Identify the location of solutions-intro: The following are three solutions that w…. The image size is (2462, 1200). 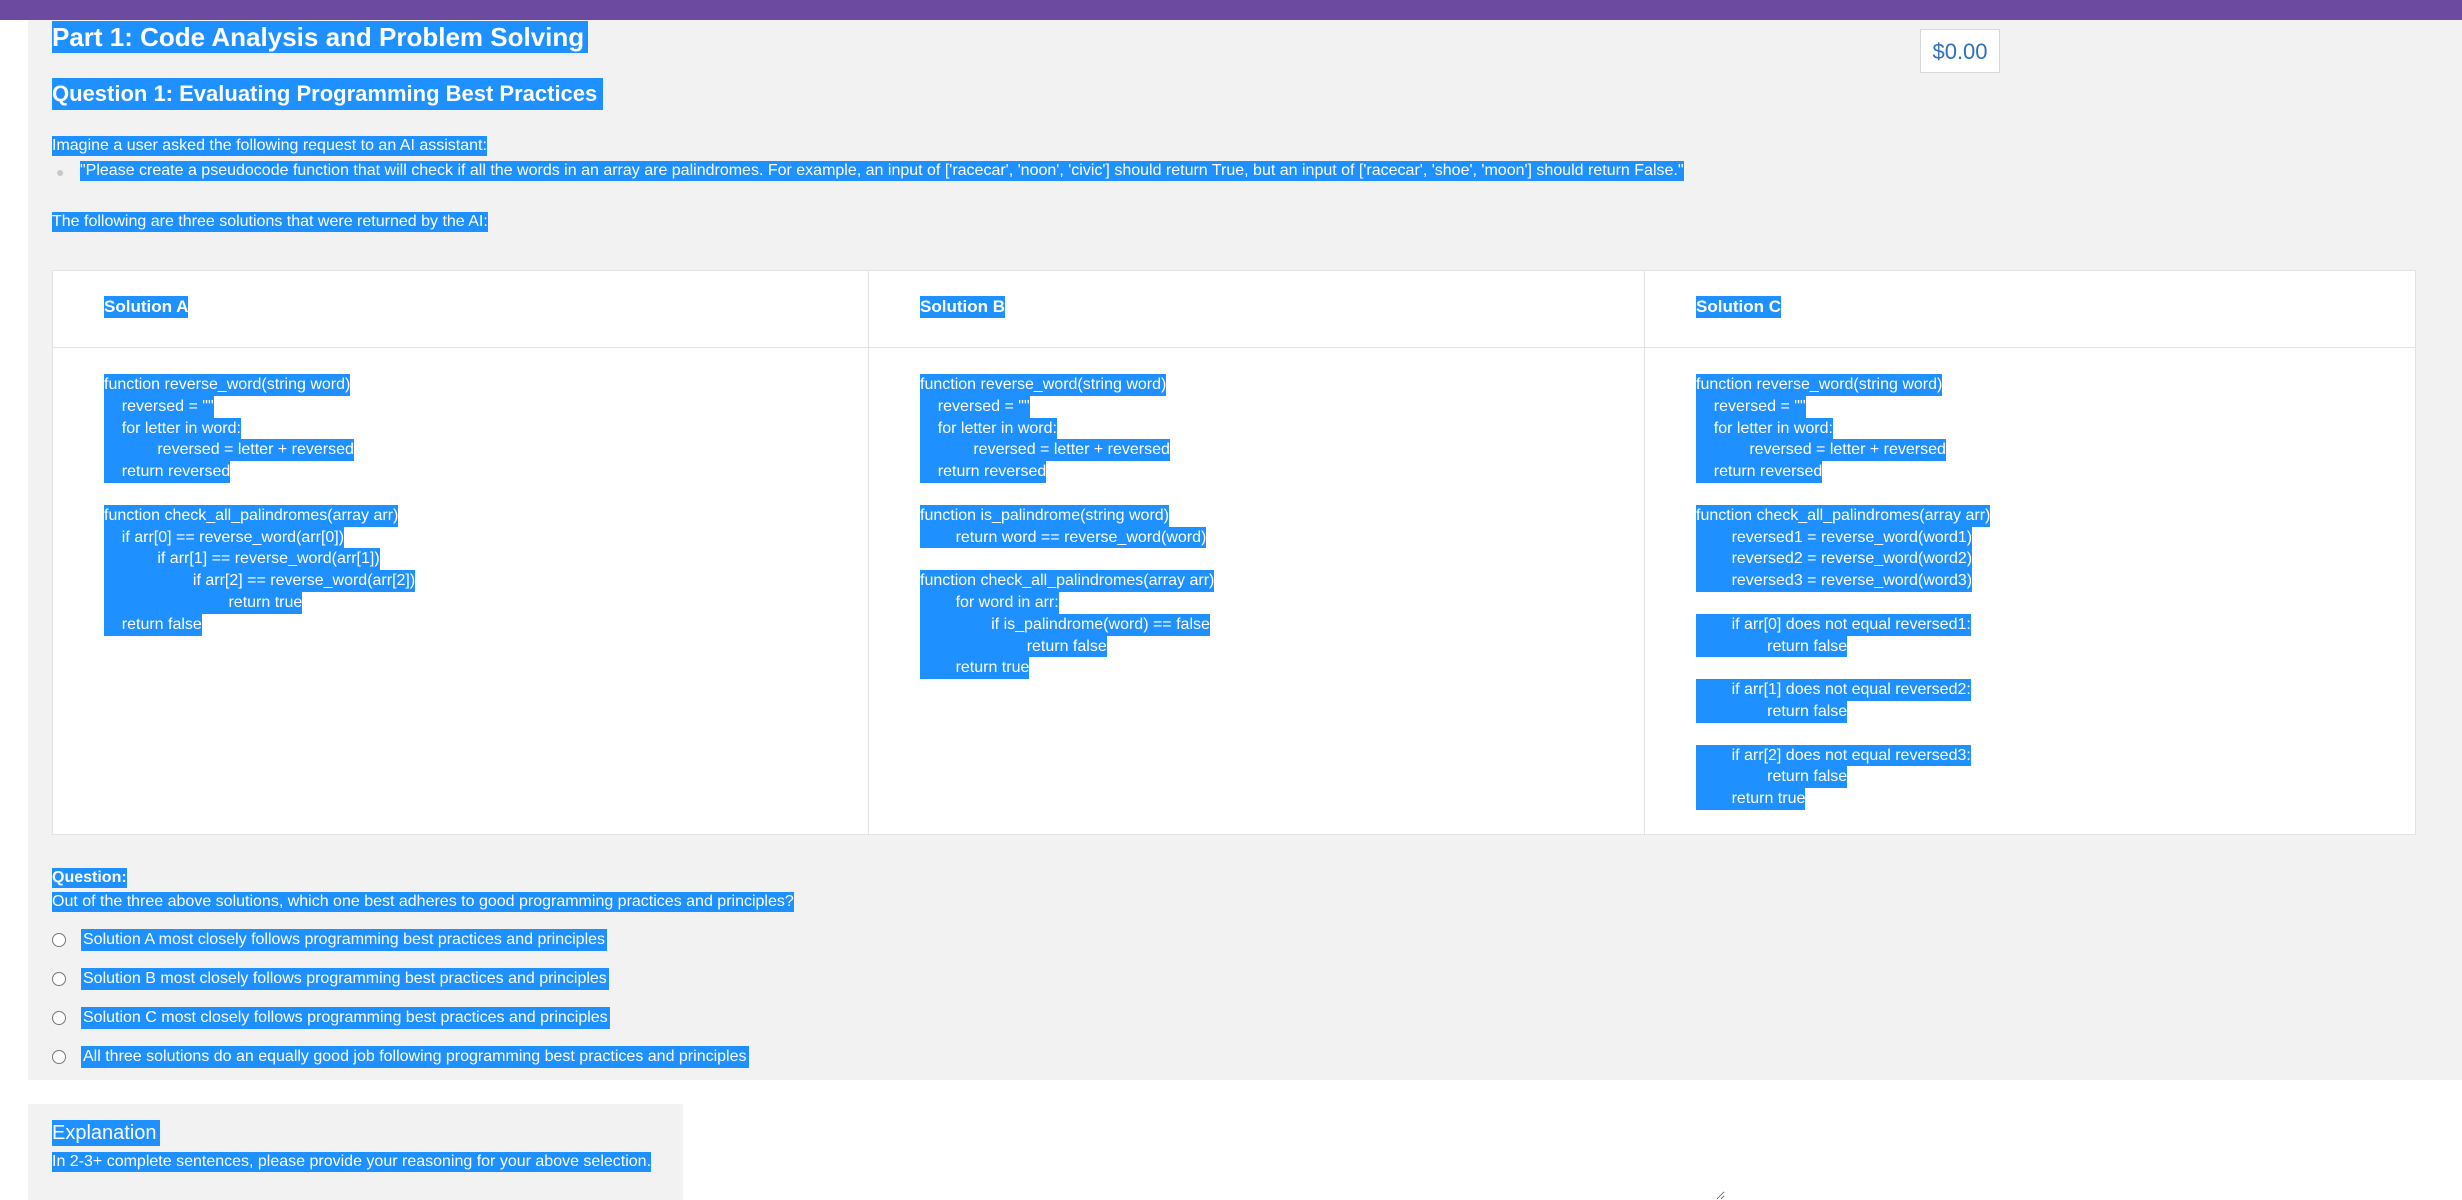
(270, 222).